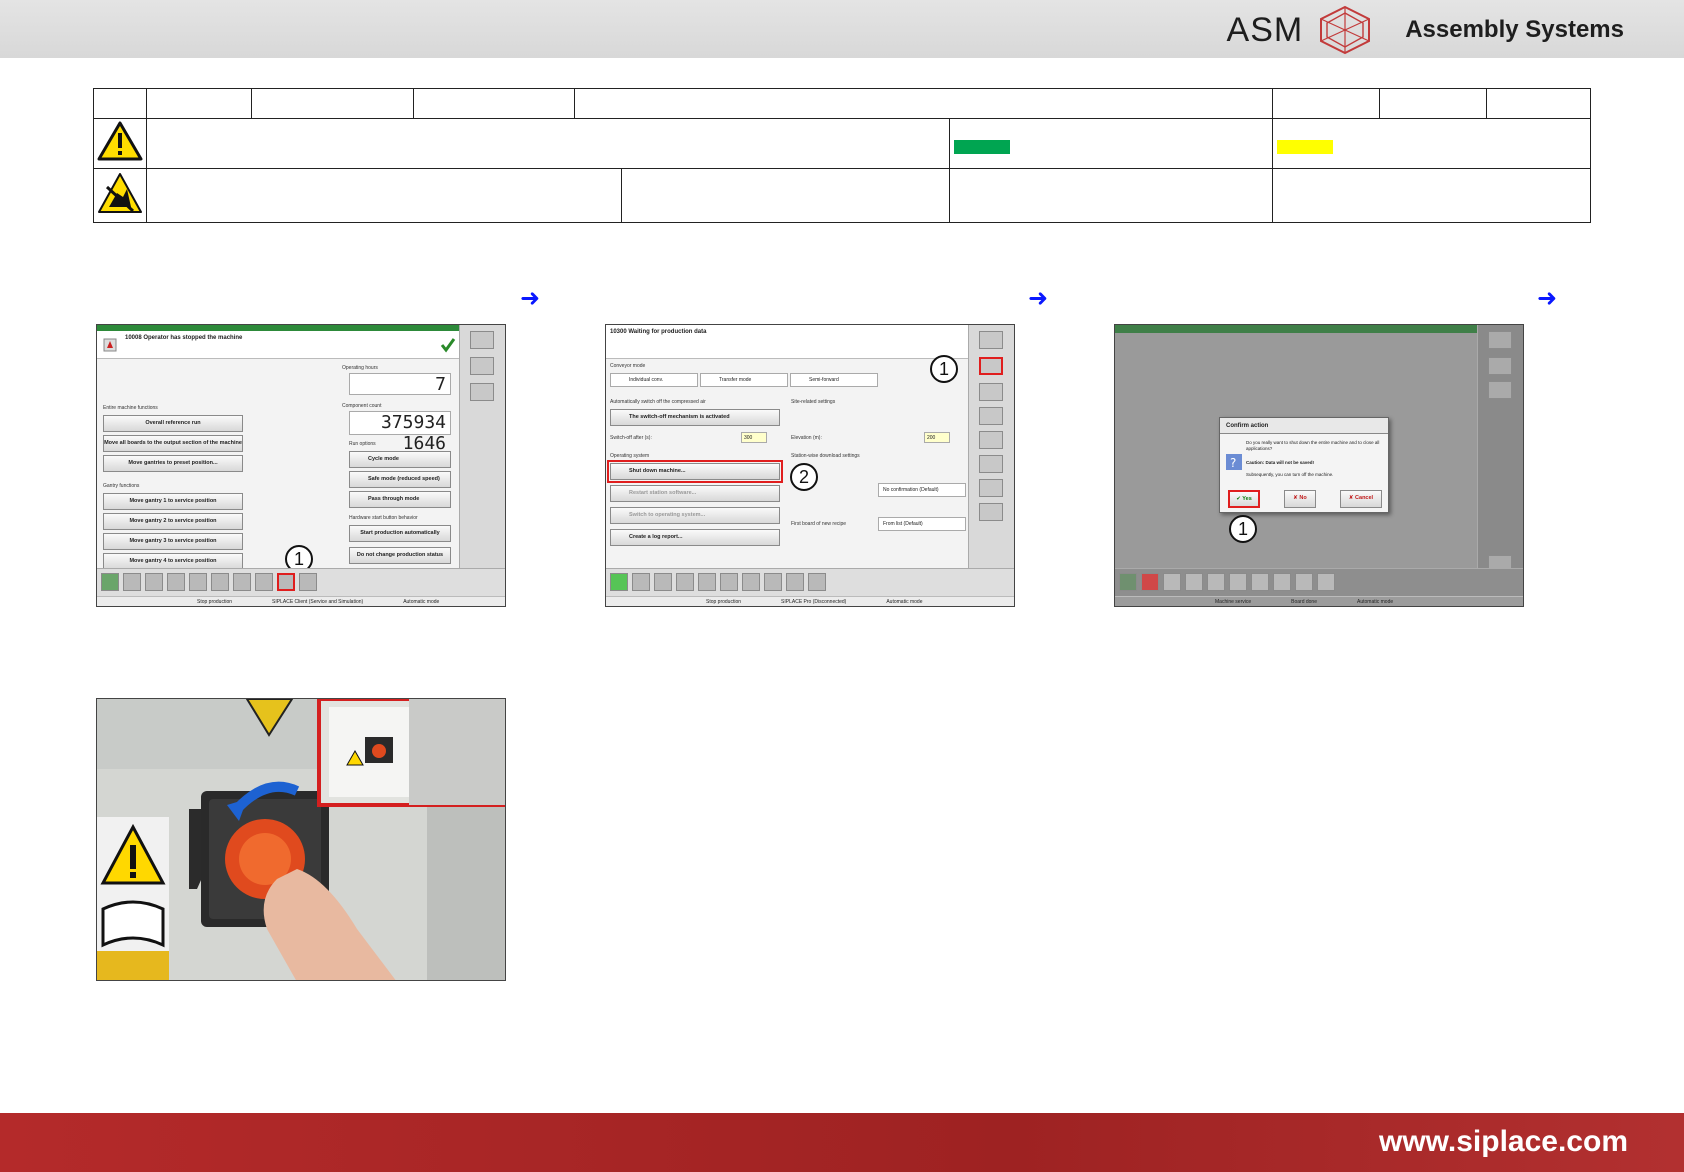  What do you see at coordinates (814, 601) in the screenshot?
I see `status-item: SIPLACE Pro (Disconnected)` at bounding box center [814, 601].